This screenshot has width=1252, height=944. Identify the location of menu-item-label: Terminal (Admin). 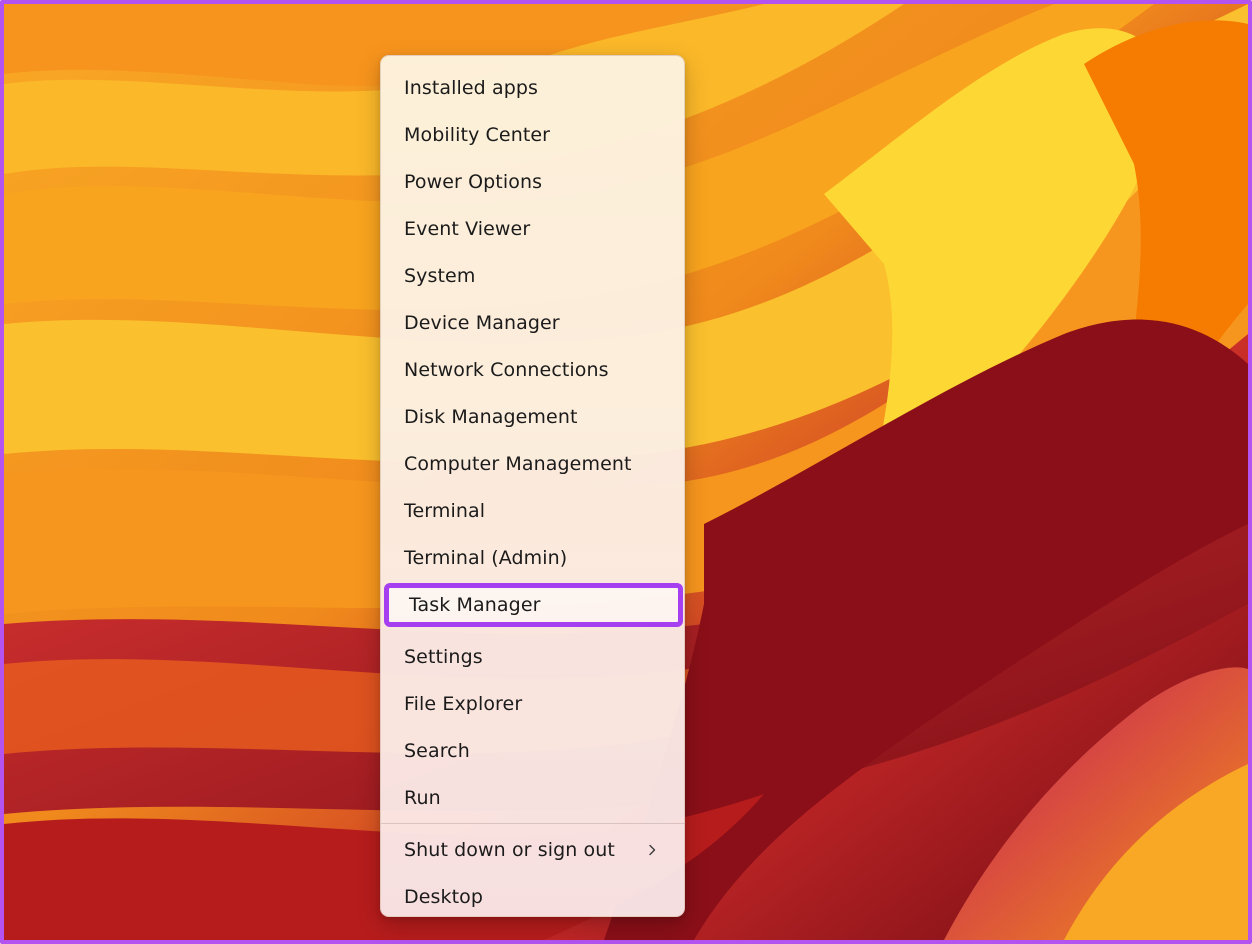
(486, 558).